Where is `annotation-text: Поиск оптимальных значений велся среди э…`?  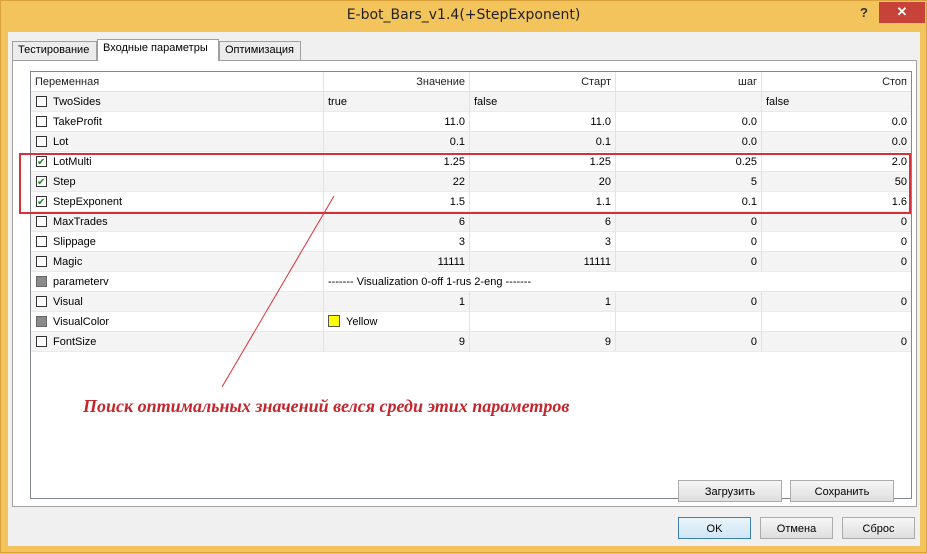 annotation-text: Поиск оптимальных значений велся среди э… is located at coordinates (326, 406).